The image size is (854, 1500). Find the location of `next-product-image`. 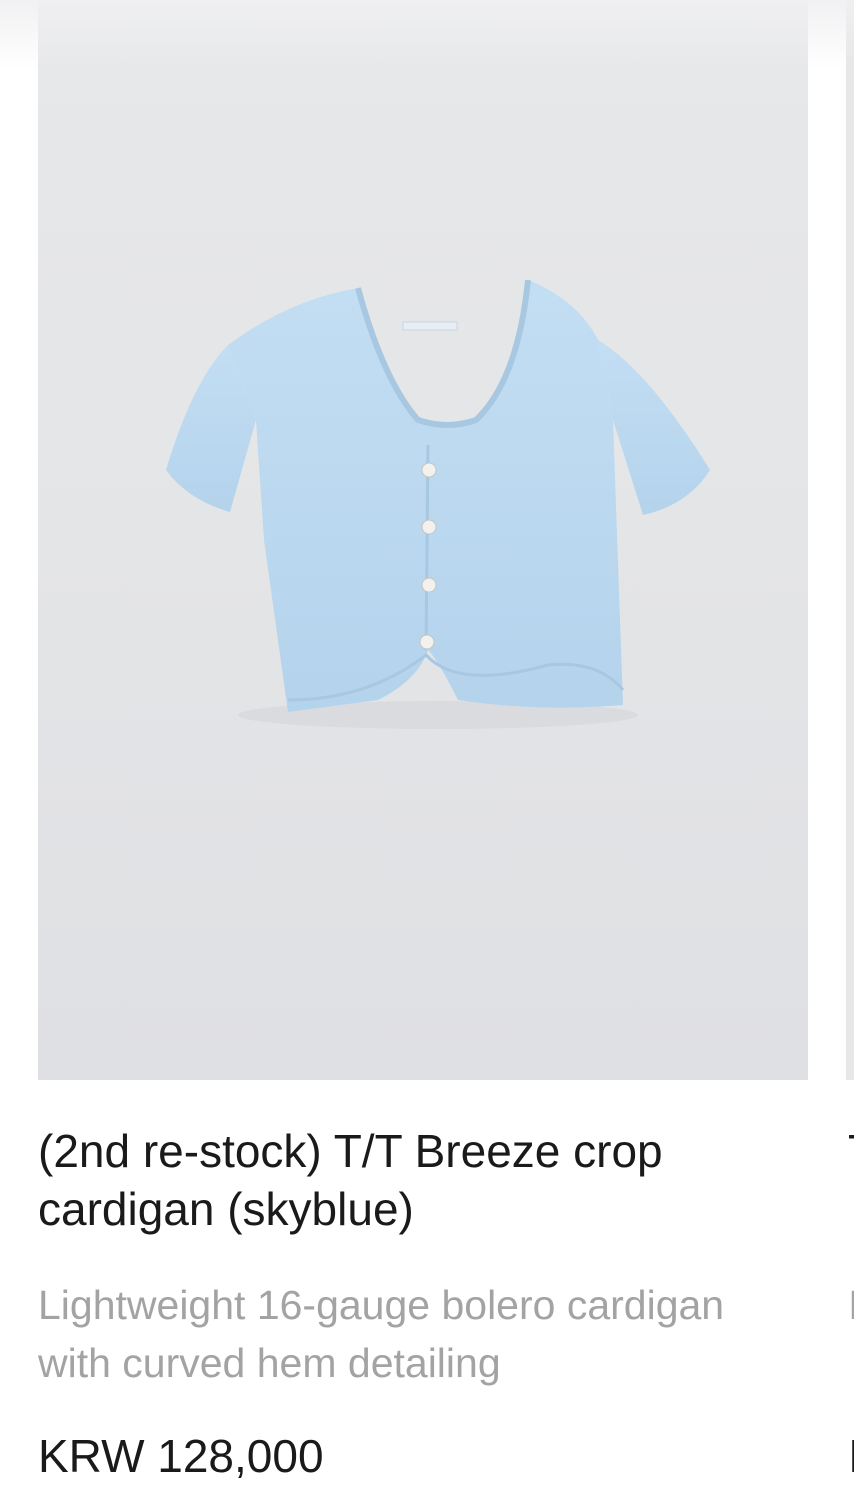

next-product-image is located at coordinates (850, 540).